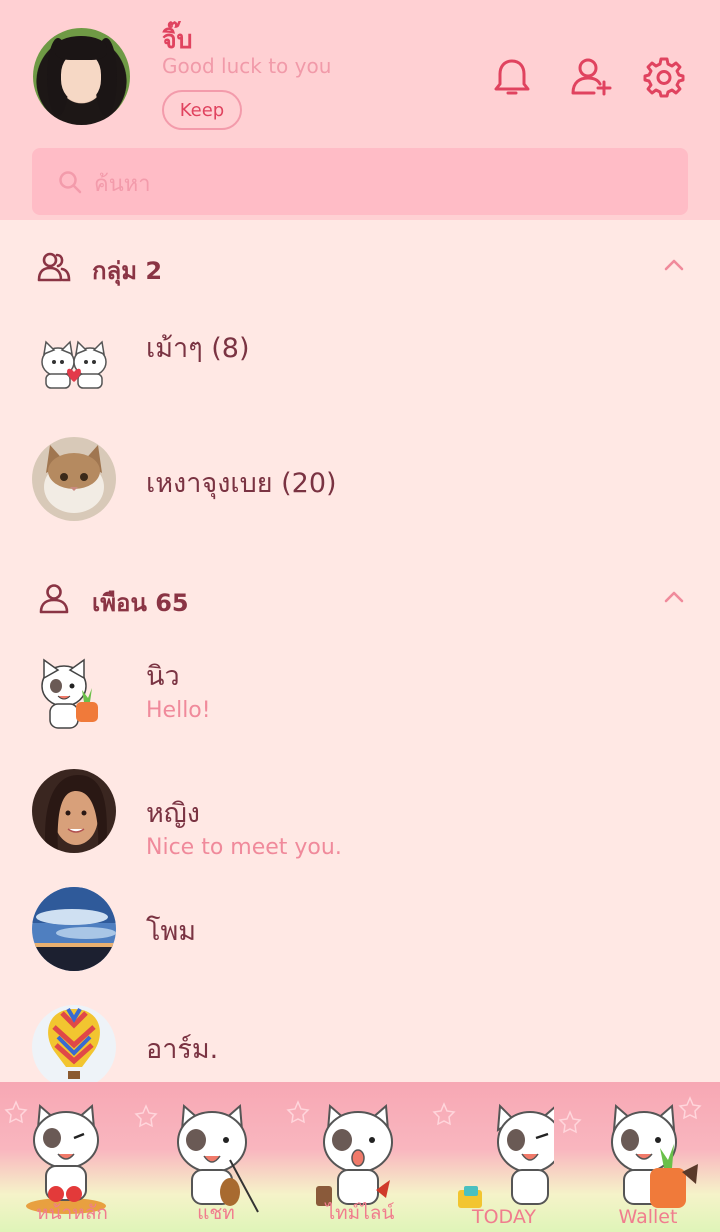 The image size is (720, 1232). Describe the element at coordinates (504, 1217) in the screenshot. I see `tab-today-label: TODAY` at that location.